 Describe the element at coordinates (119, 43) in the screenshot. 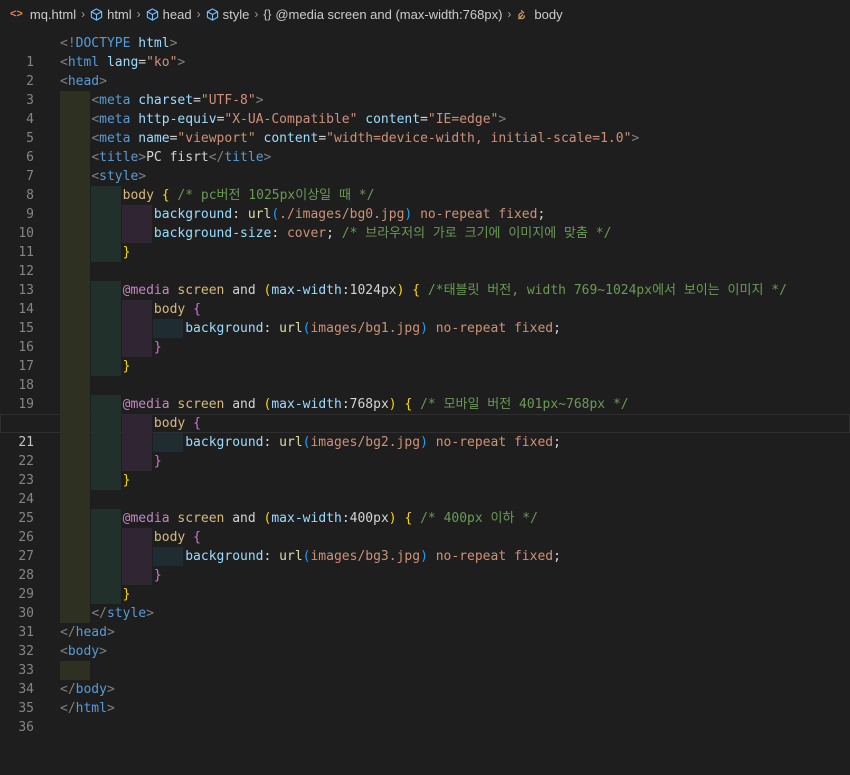

I see `code-text: <!DOCTYPE html>` at that location.